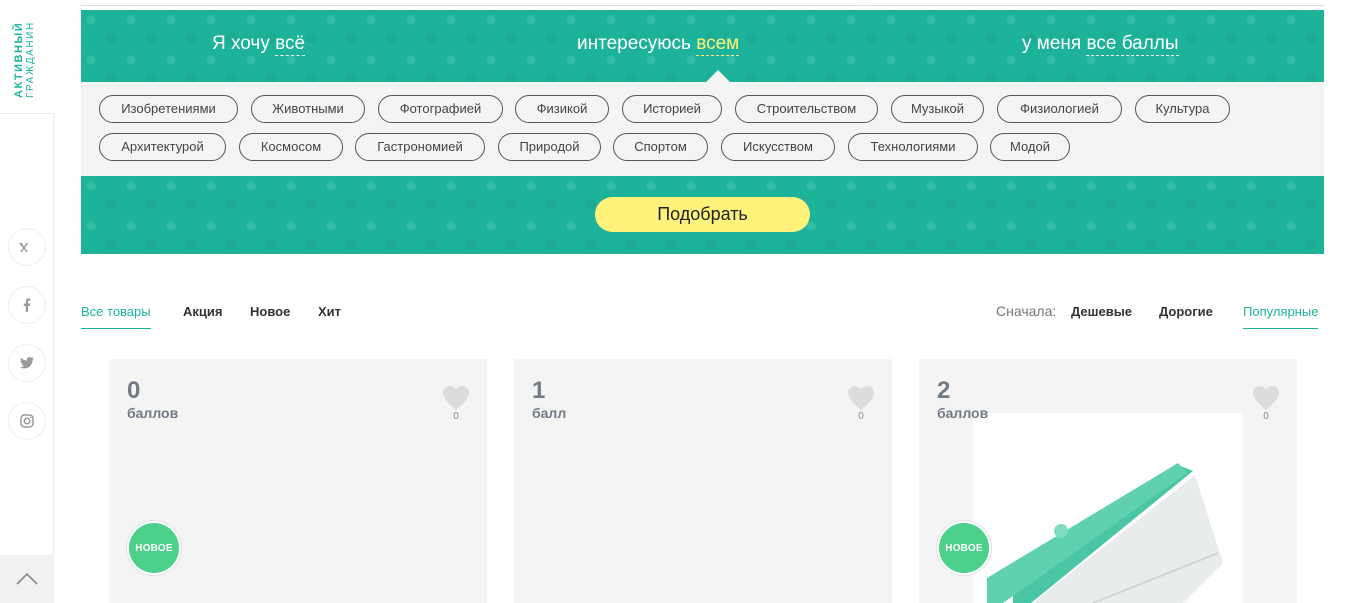 This screenshot has width=1352, height=603. Describe the element at coordinates (637, 43) in the screenshot. I see `interest-prefix: интересуюсь` at that location.